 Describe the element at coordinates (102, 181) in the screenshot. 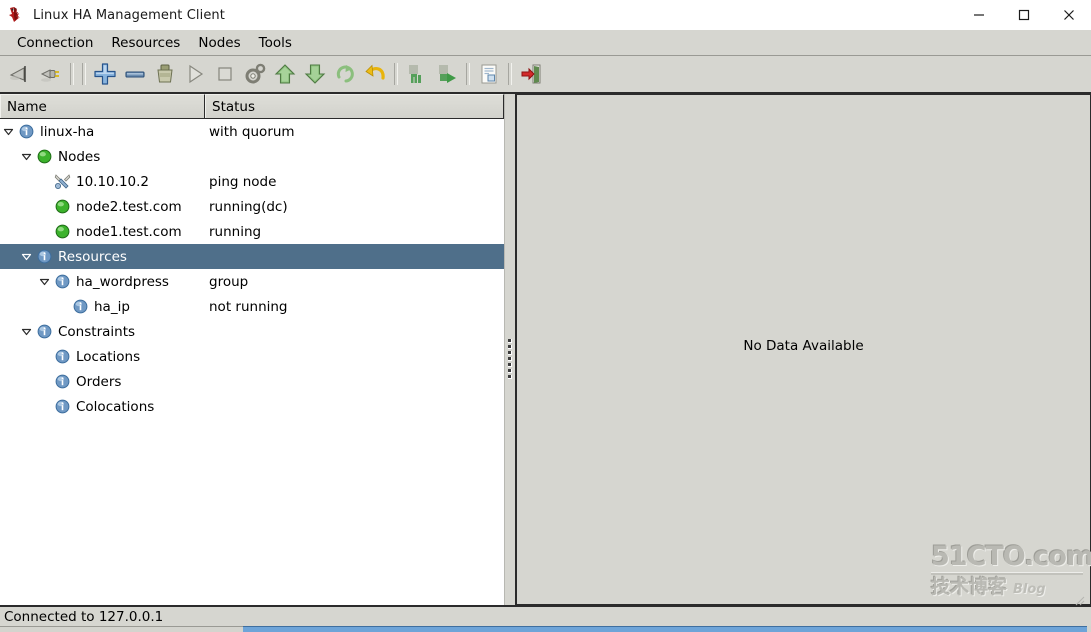

I see `tree-row-name-cell: 10.10.10.2` at that location.